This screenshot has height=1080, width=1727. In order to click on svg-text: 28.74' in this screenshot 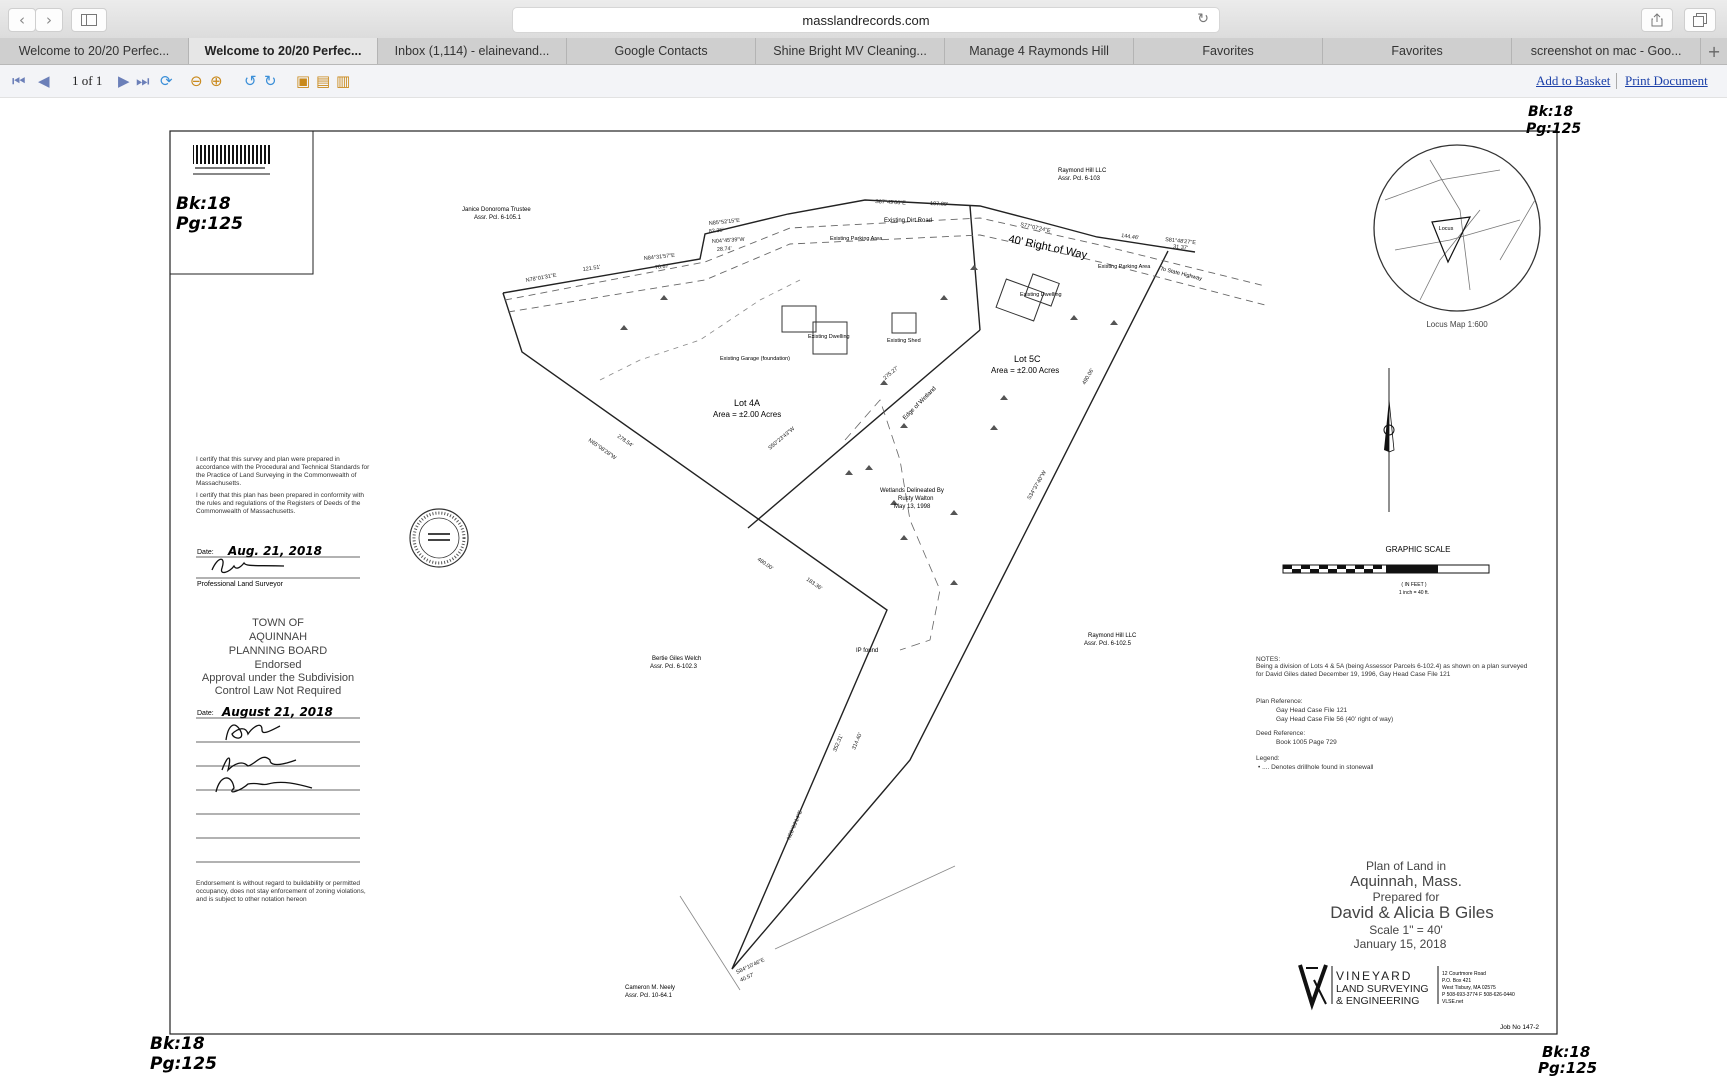, I will do `click(724, 249)`.